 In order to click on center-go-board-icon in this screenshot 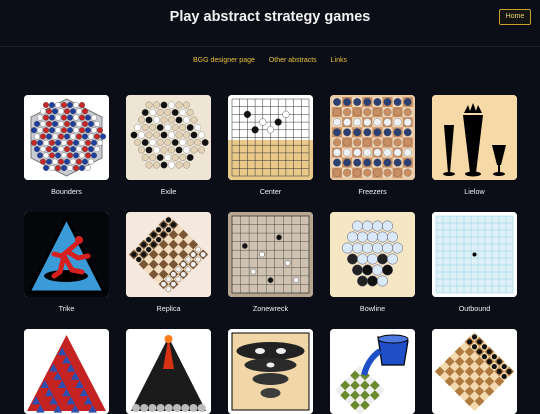, I will do `click(270, 137)`.